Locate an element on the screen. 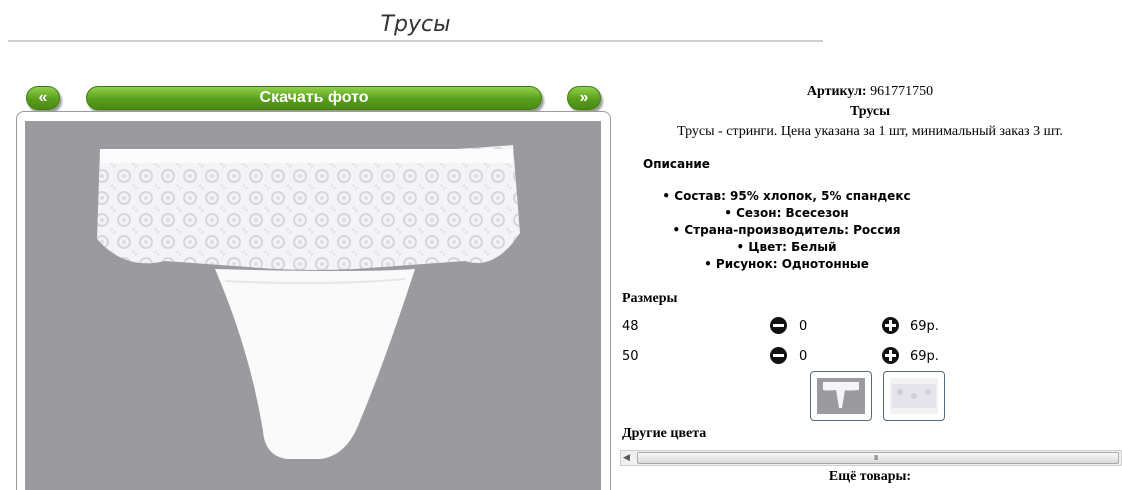 This screenshot has height=490, width=1122. property-item: Цвет: Белый is located at coordinates (786, 247).